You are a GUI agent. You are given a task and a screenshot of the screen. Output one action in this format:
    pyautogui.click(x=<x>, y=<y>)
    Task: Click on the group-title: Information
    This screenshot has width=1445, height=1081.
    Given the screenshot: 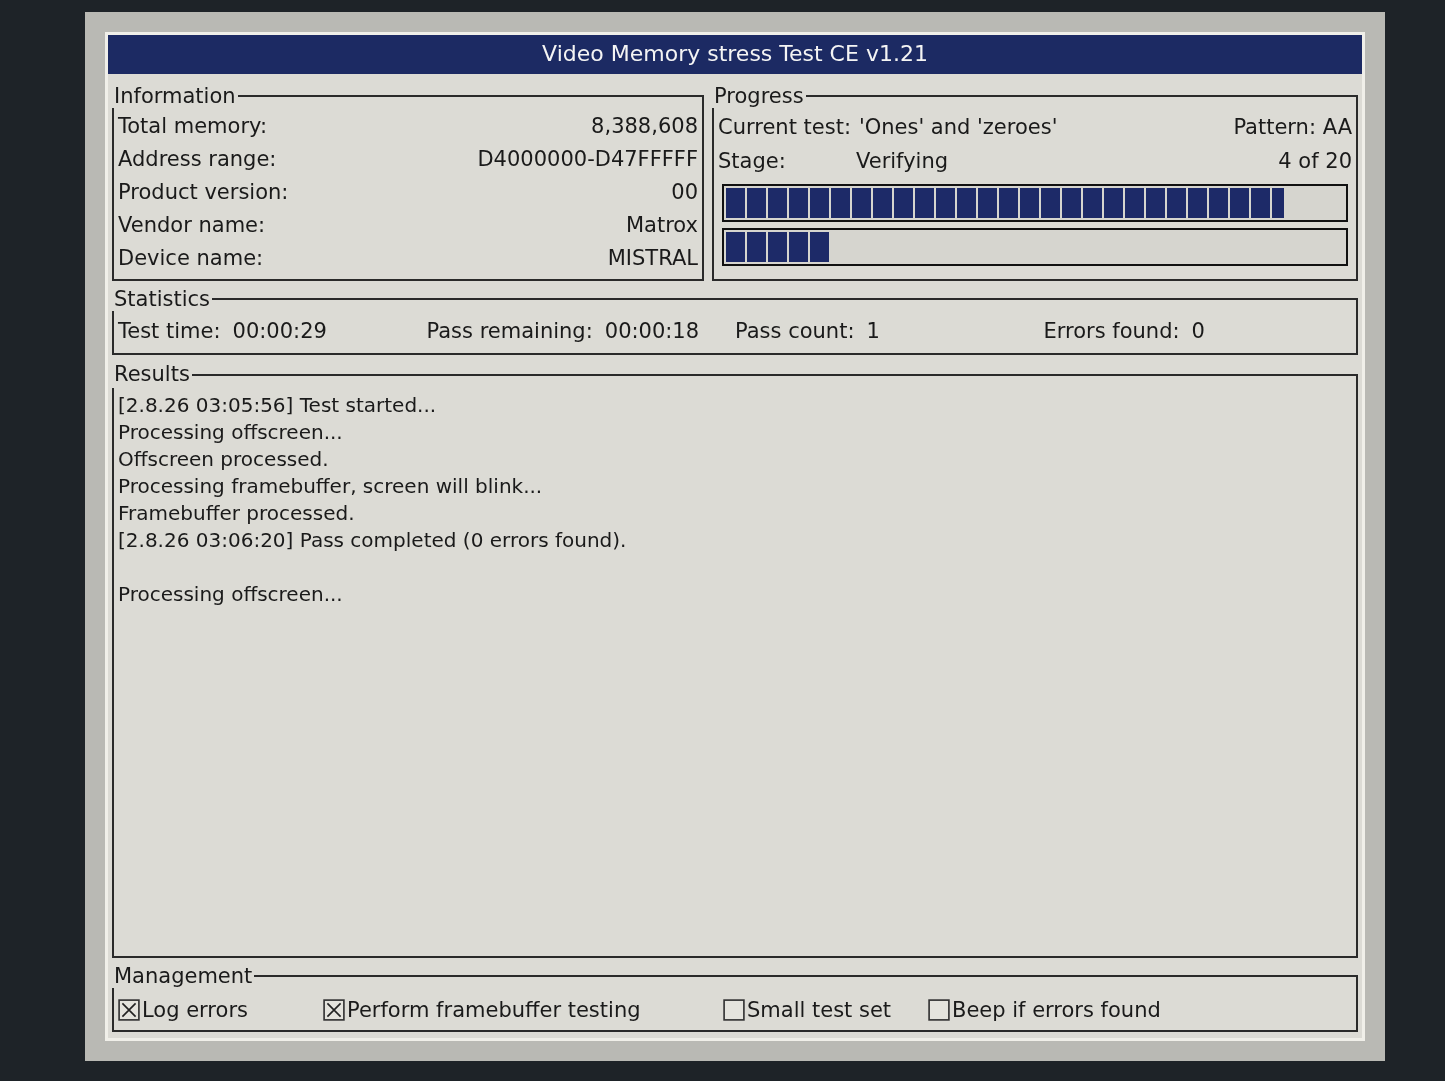 What is the action you would take?
    pyautogui.click(x=175, y=96)
    